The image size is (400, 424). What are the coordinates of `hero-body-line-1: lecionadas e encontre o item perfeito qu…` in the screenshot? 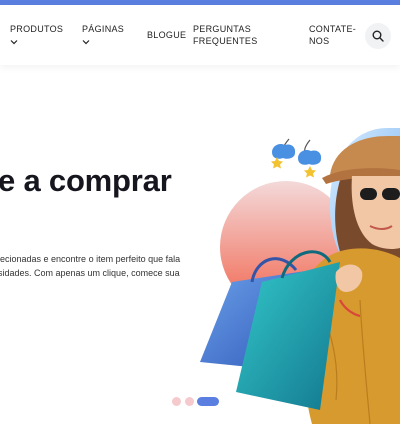 It's located at (90, 259).